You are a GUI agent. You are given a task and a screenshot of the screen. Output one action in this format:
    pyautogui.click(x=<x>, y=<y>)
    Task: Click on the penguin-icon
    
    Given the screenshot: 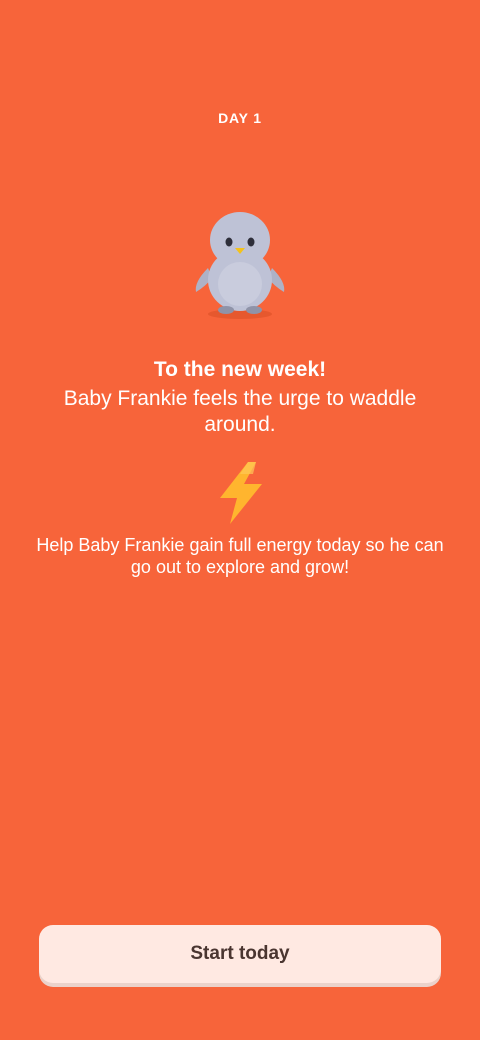 What is the action you would take?
    pyautogui.click(x=240, y=265)
    